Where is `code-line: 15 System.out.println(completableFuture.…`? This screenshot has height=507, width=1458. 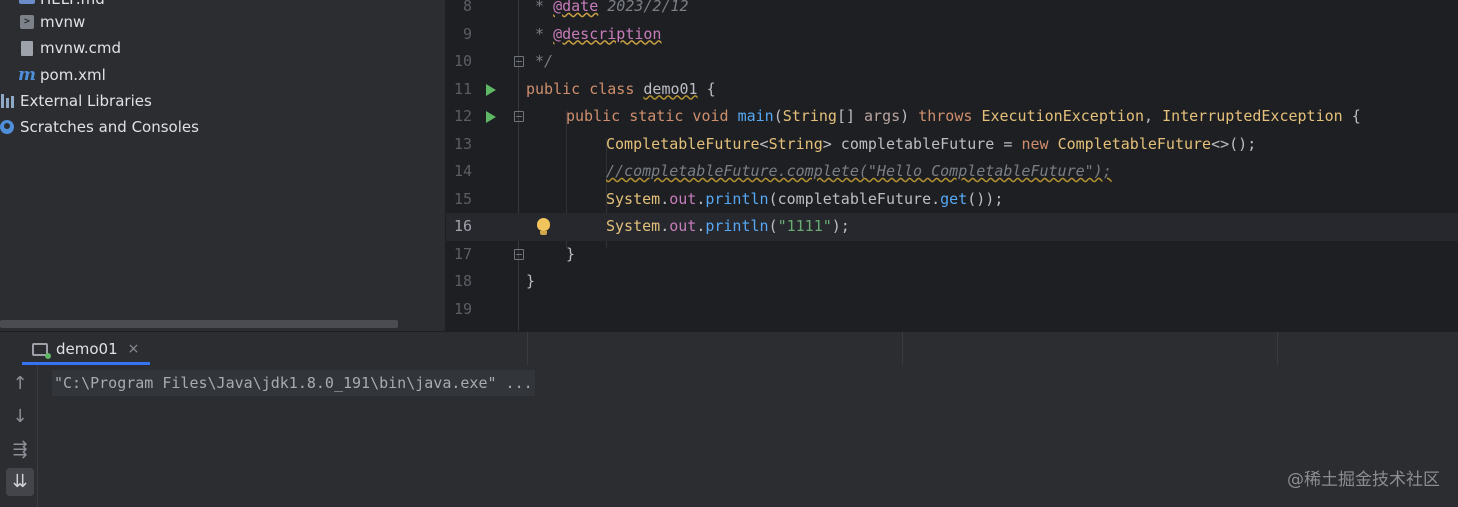 code-line: 15 System.out.println(completableFuture.… is located at coordinates (952, 200).